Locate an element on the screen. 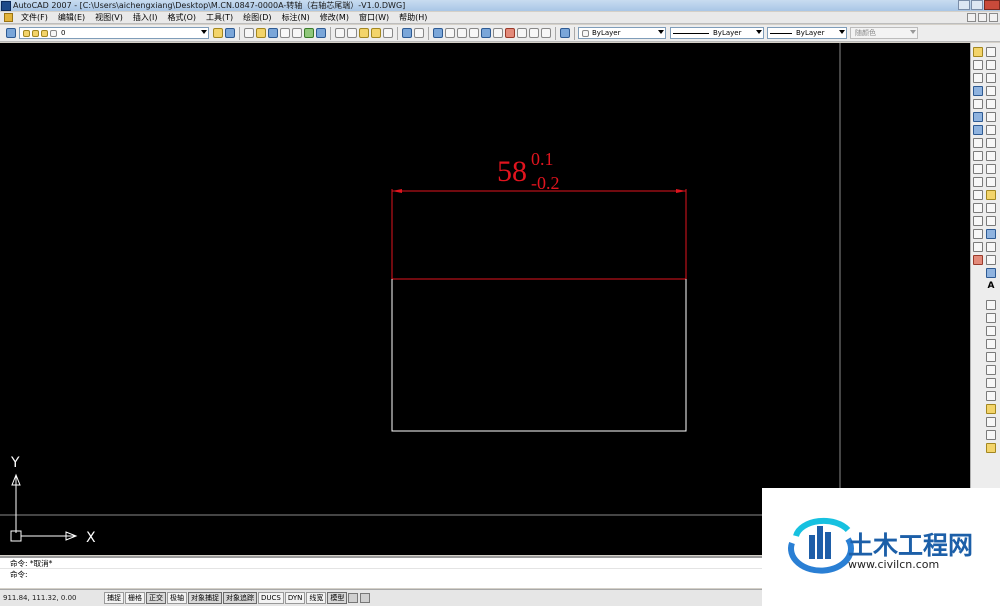 The image size is (1000, 606). chamfer-icon is located at coordinates (978, 234).